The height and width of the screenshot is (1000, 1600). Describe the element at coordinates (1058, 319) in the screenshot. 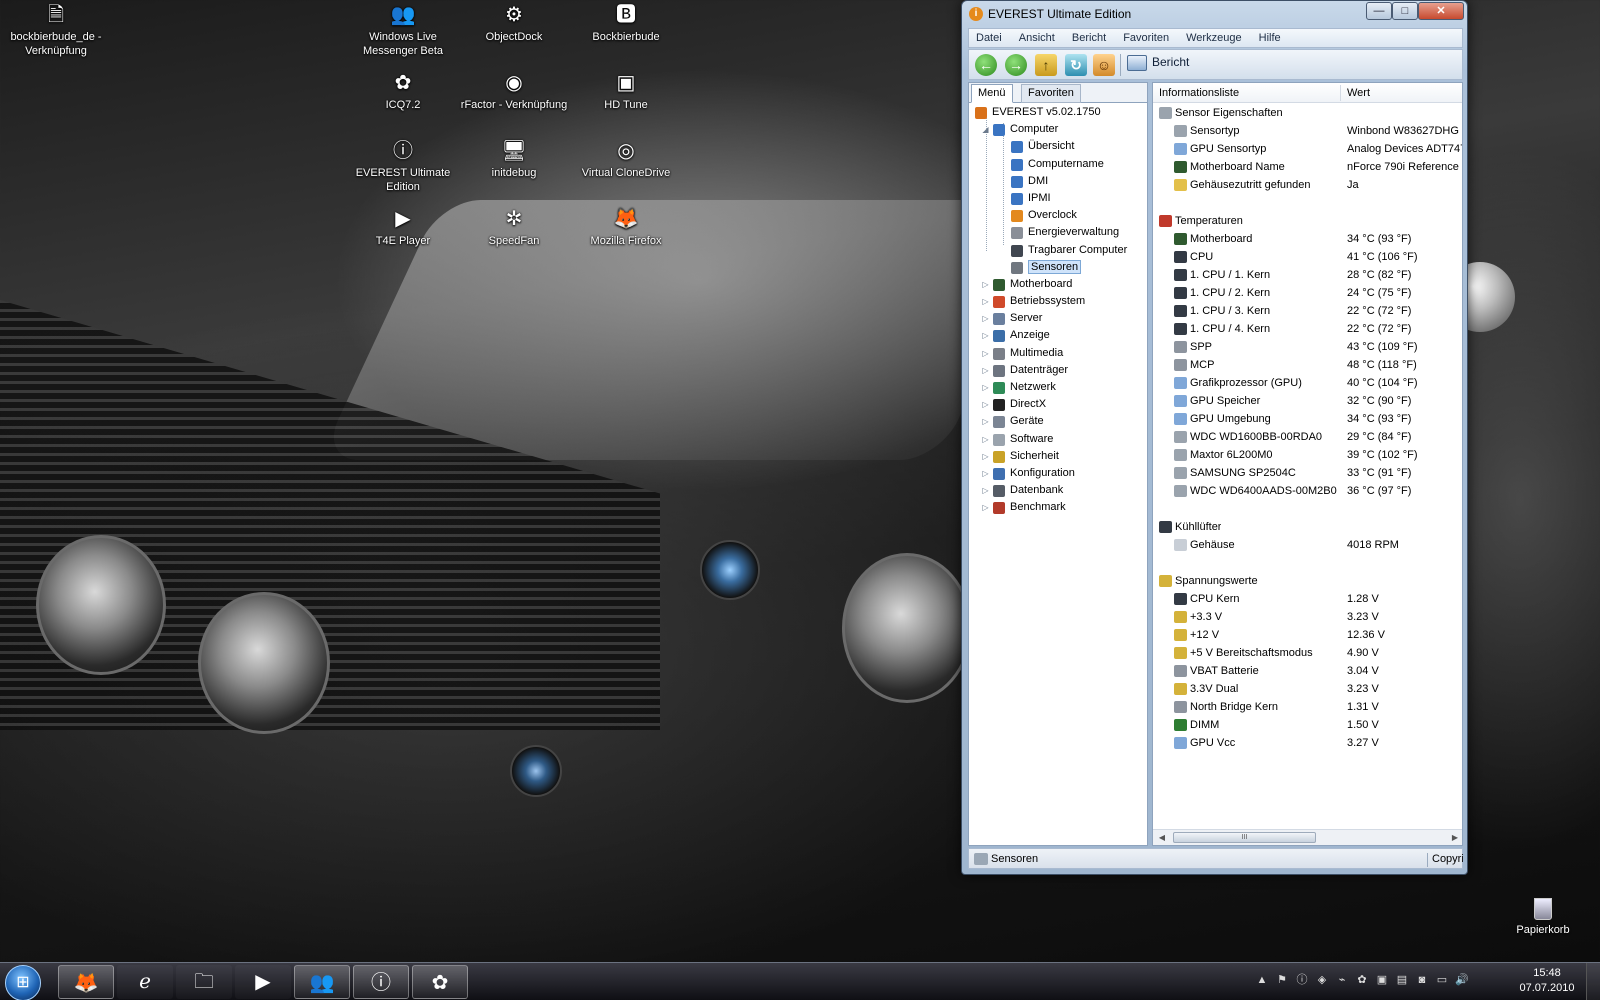

I see `tree-item: ▷ Server` at that location.